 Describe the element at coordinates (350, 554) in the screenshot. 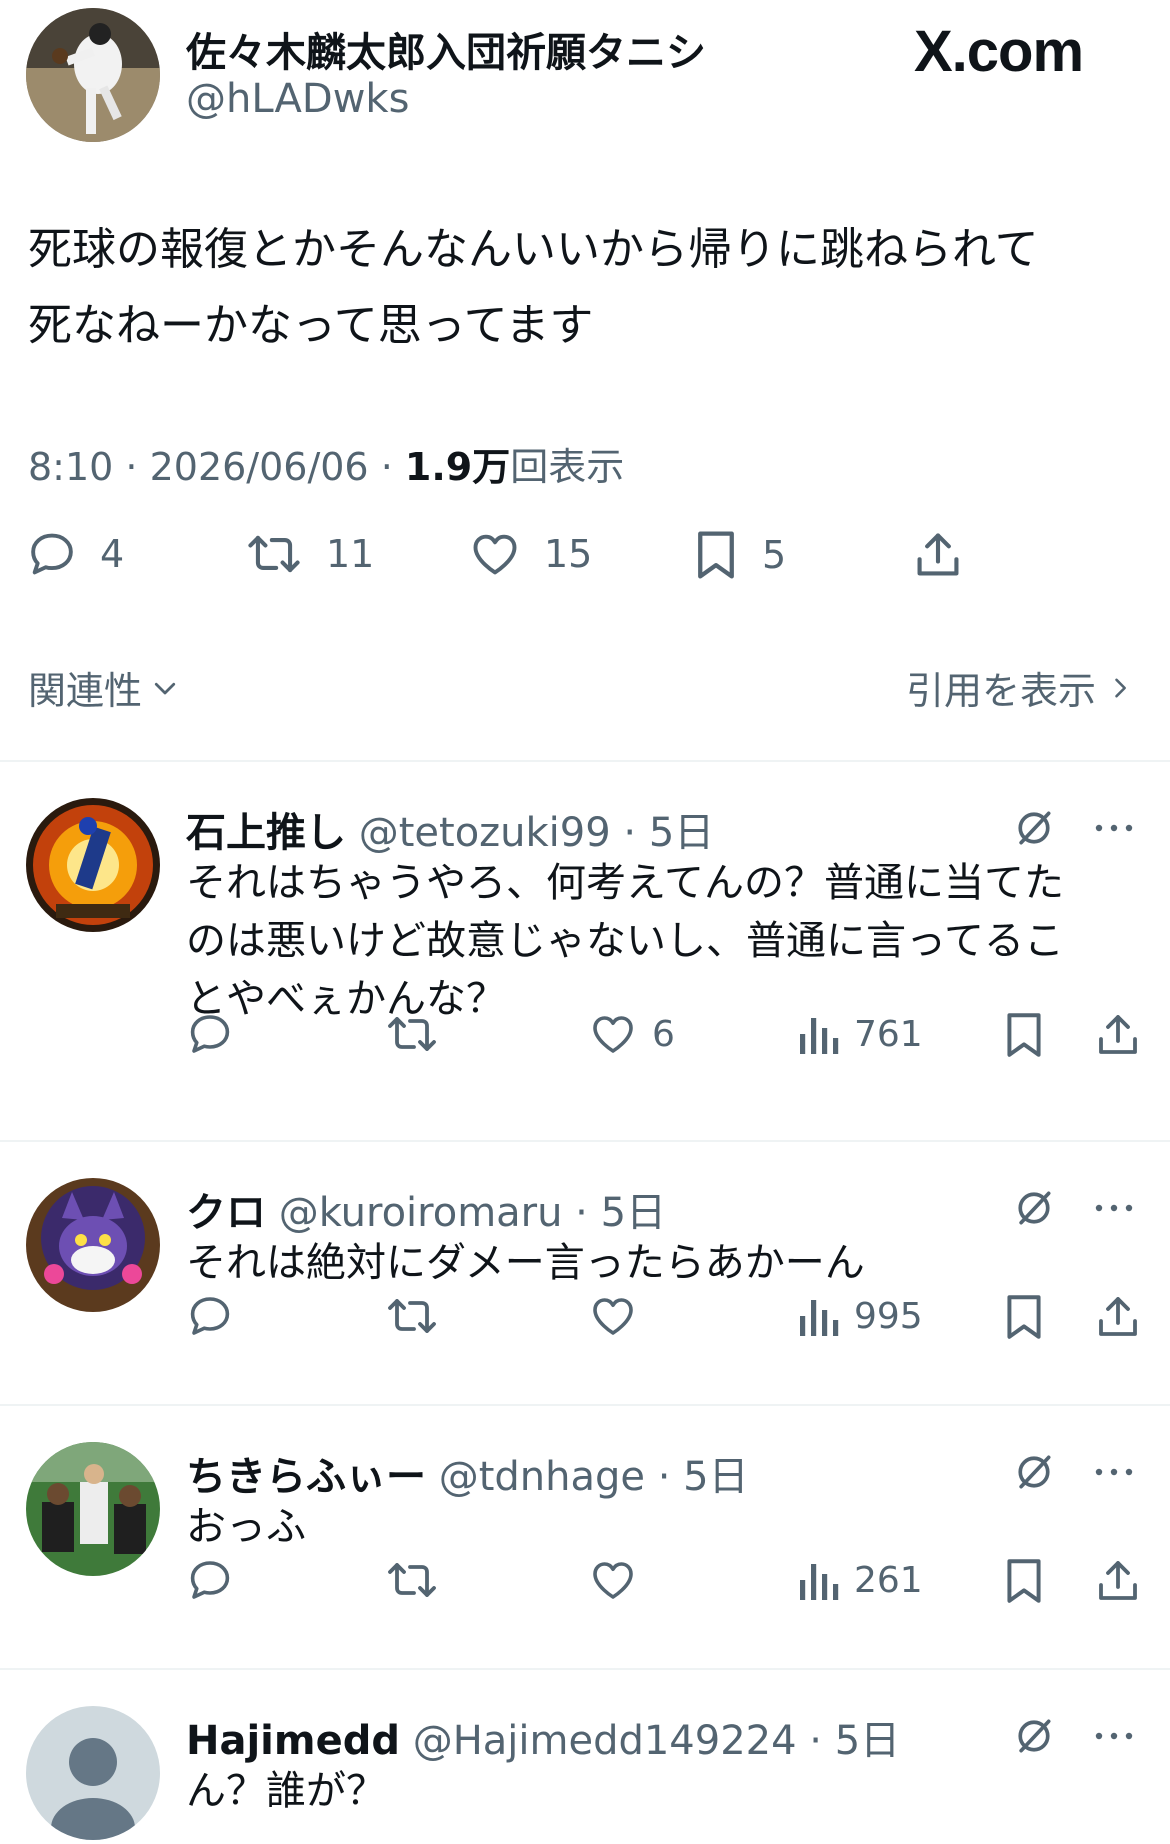

I see `repost-count: 11` at that location.